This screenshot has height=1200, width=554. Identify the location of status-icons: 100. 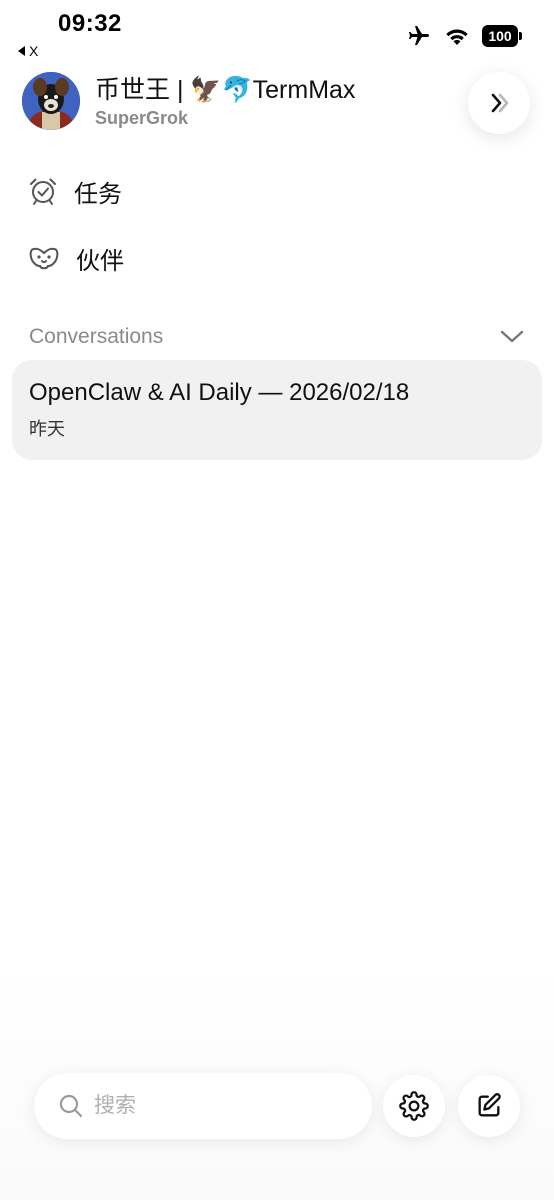
(464, 36).